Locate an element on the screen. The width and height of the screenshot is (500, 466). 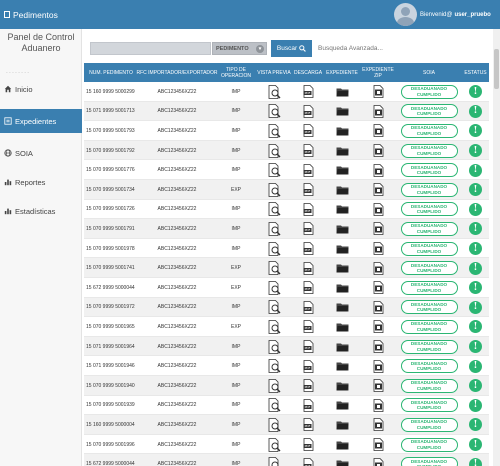
vertical-scrollbar is located at coordinates (496, 247).